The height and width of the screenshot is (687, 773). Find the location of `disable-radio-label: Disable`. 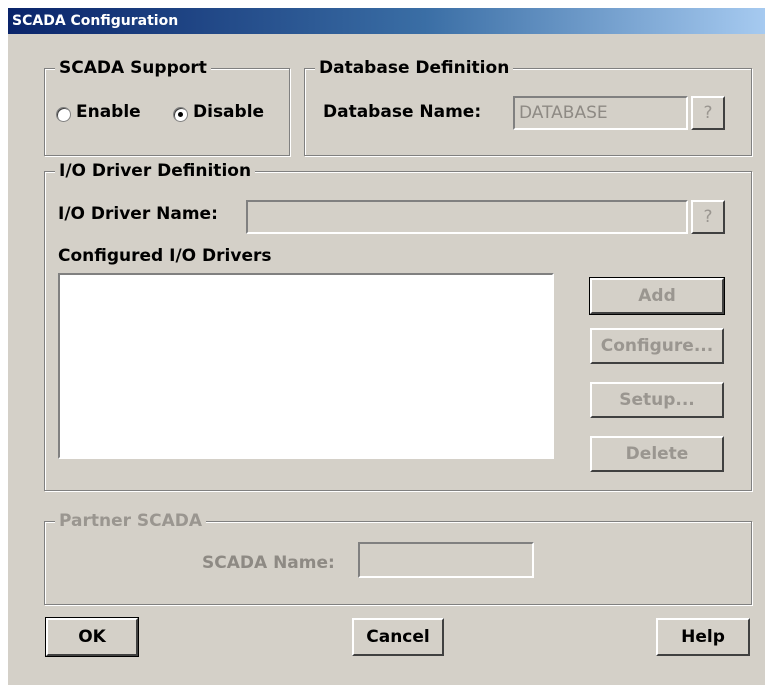

disable-radio-label: Disable is located at coordinates (228, 112).